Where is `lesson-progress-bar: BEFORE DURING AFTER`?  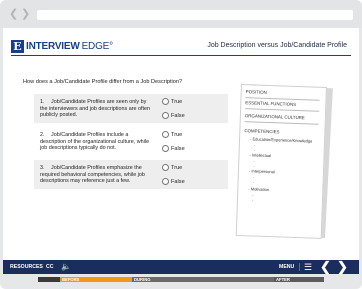 lesson-progress-bar: BEFORE DURING AFTER is located at coordinates (181, 279).